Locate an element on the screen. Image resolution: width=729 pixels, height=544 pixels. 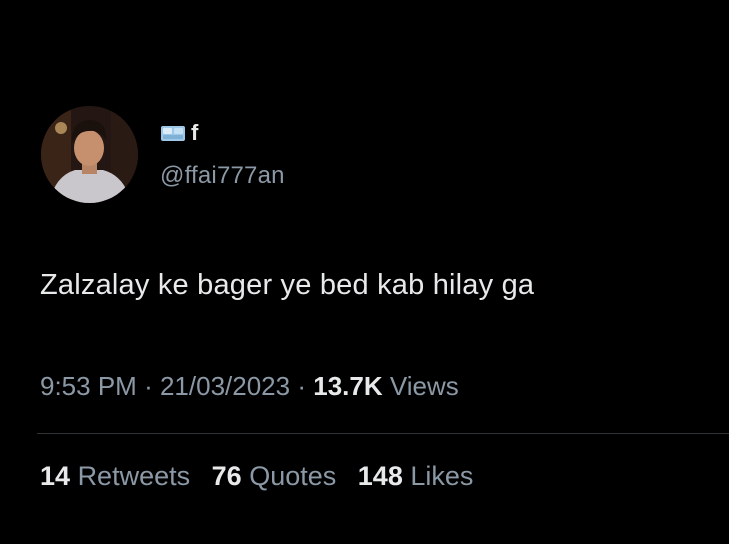
quotes-count: 76 is located at coordinates (226, 476).